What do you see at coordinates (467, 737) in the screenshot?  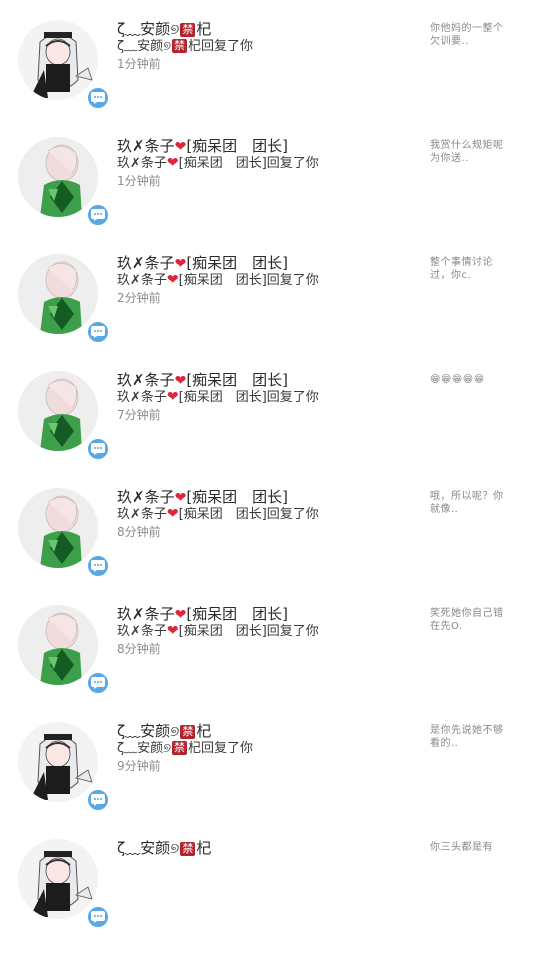 I see `comment-preview: 是你先说她不够看的..` at bounding box center [467, 737].